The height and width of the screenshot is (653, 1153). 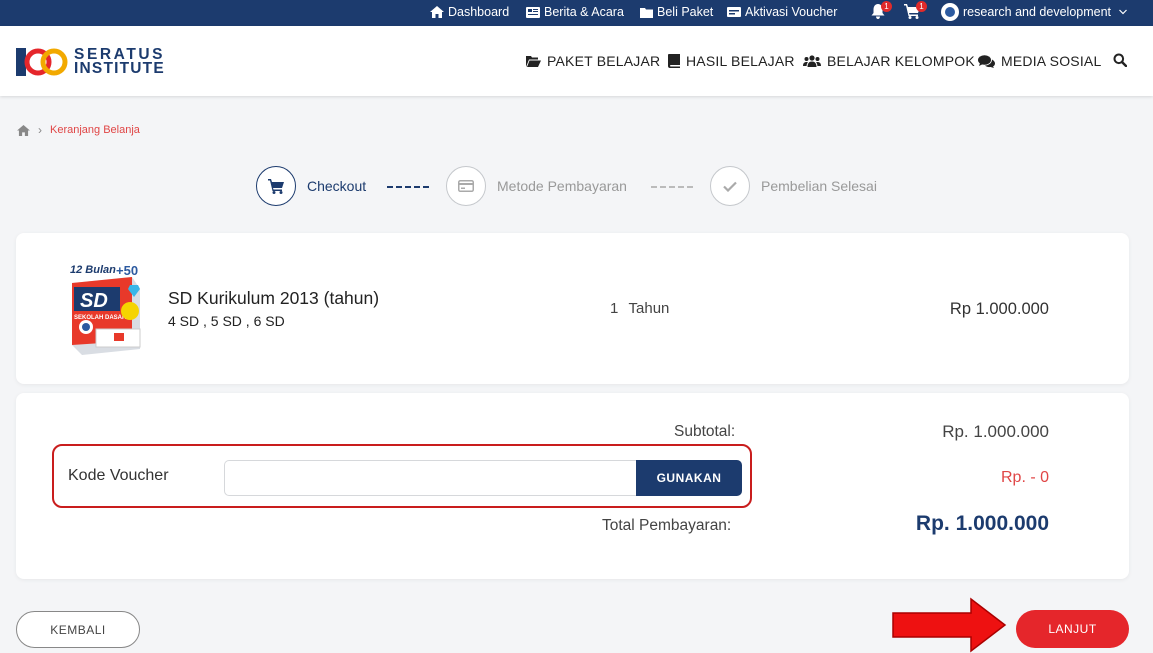 I want to click on search-icon, so click(x=1120, y=60).